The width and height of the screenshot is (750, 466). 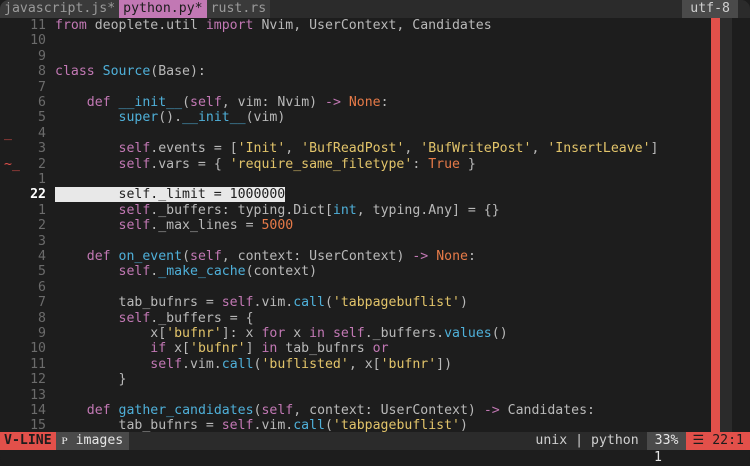 What do you see at coordinates (360, 102) in the screenshot?
I see `code-line: 6 def __init__(self, vim: Nvim) -> None:` at bounding box center [360, 102].